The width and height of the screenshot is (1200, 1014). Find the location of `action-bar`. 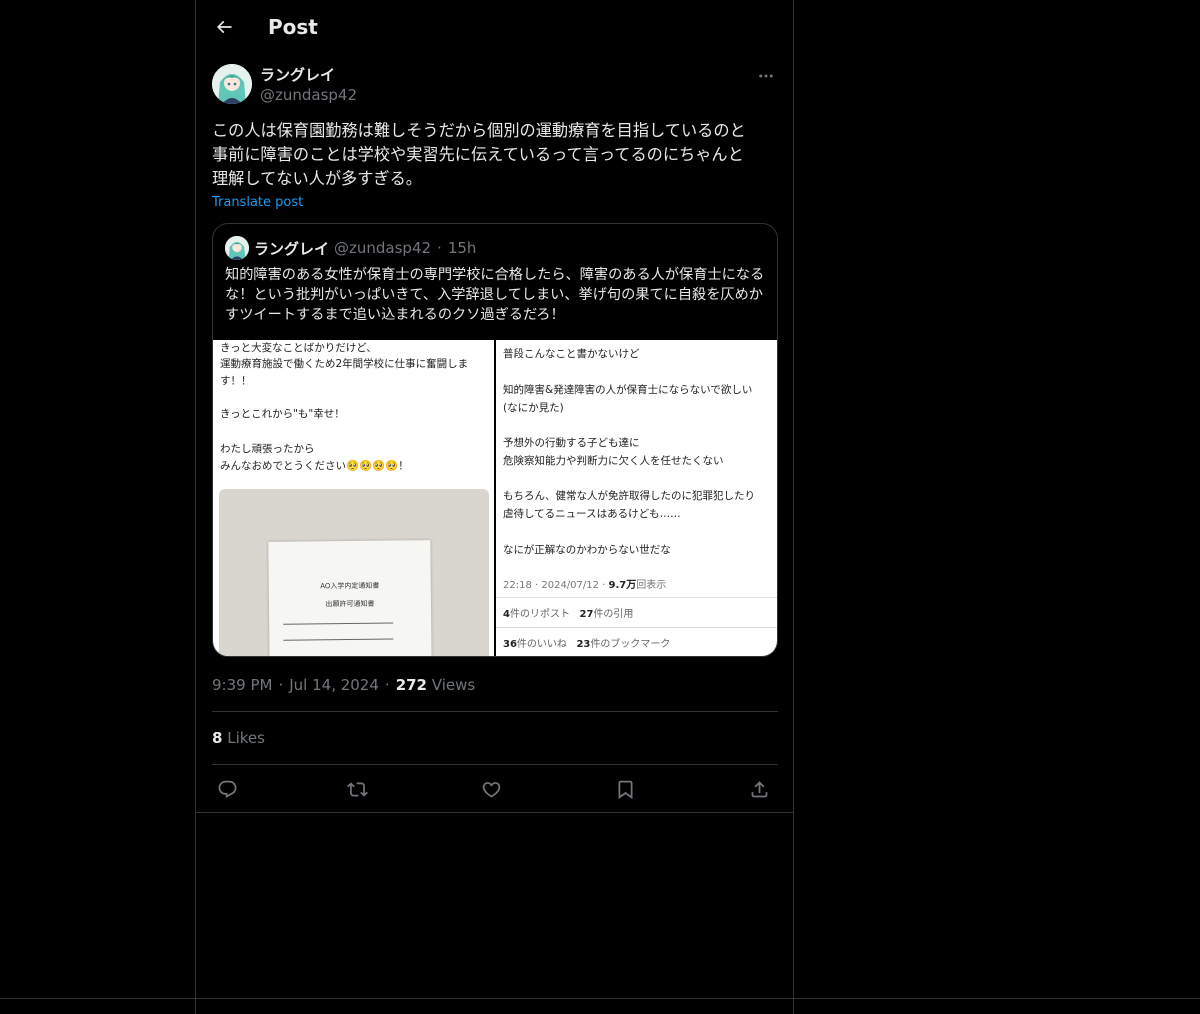

action-bar is located at coordinates (495, 789).